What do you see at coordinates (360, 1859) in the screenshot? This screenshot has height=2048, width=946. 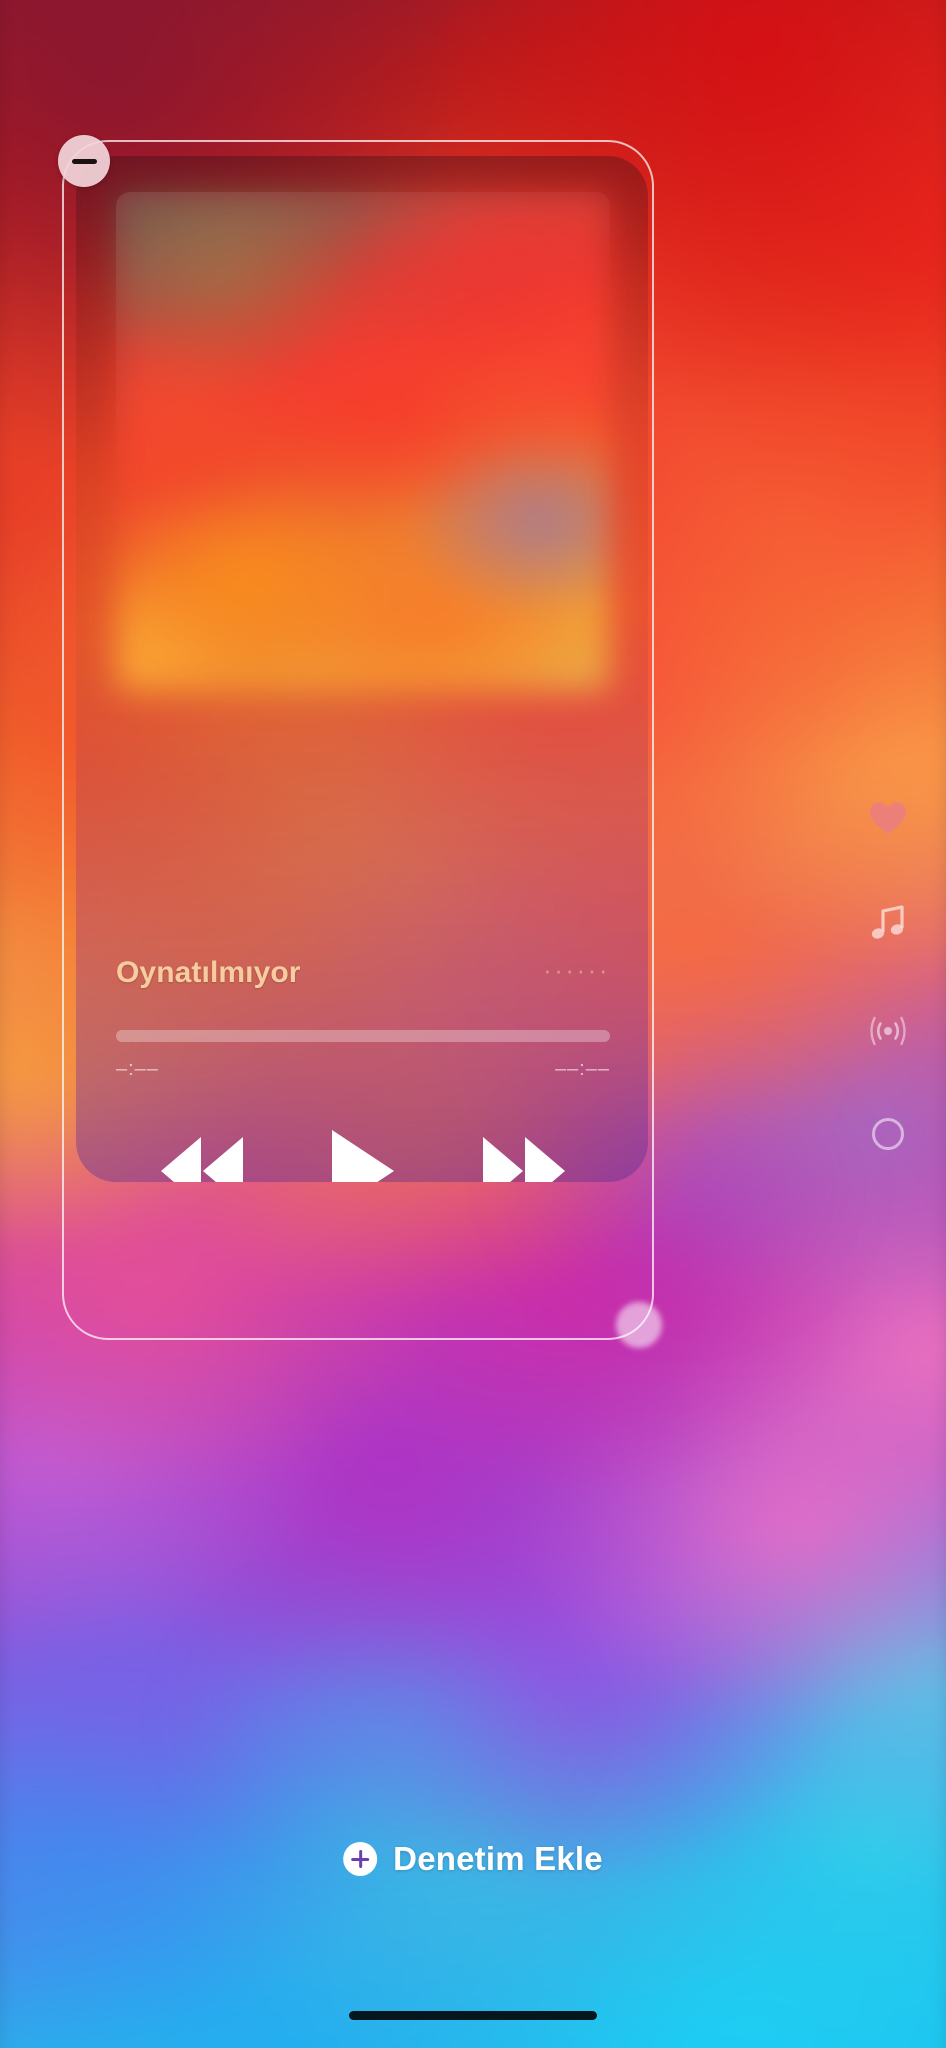 I see `plus-circle-icon` at bounding box center [360, 1859].